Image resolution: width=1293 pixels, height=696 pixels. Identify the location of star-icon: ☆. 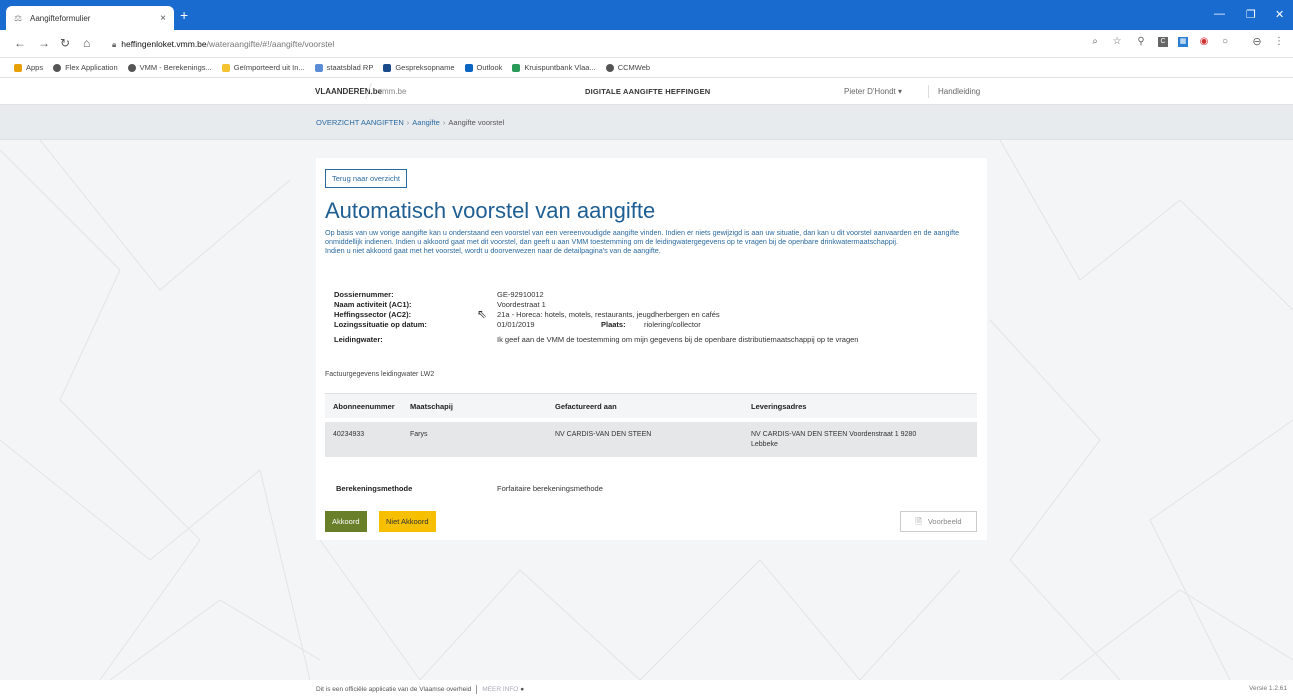
(1117, 42).